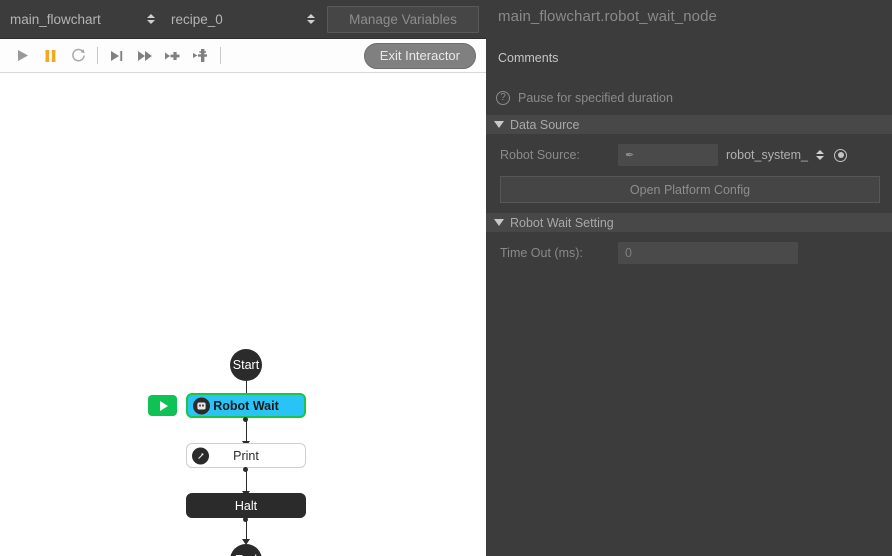 Image resolution: width=892 pixels, height=556 pixels. I want to click on node-label: Robot Wait, so click(246, 405).